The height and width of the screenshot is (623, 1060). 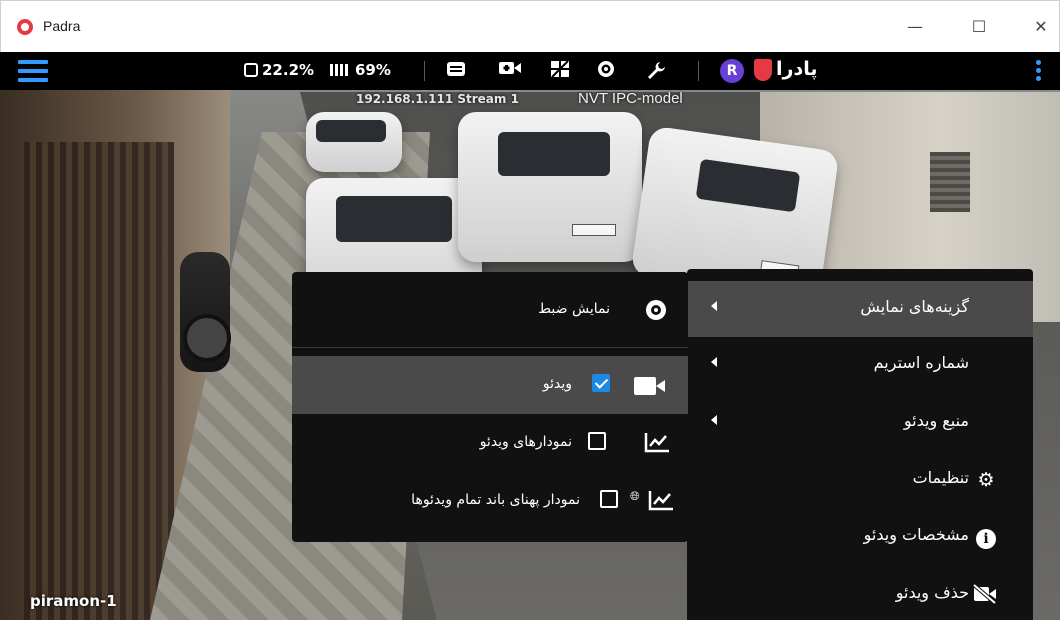 I want to click on layout-icon, so click(x=456, y=71).